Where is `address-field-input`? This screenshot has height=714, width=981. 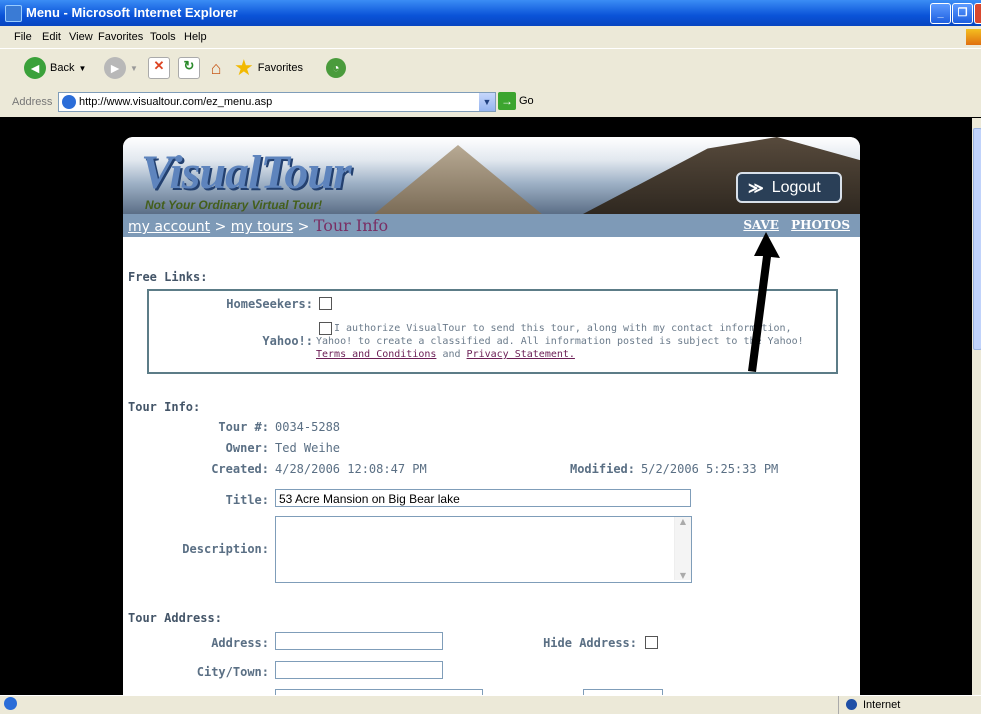
address-field-input is located at coordinates (359, 641).